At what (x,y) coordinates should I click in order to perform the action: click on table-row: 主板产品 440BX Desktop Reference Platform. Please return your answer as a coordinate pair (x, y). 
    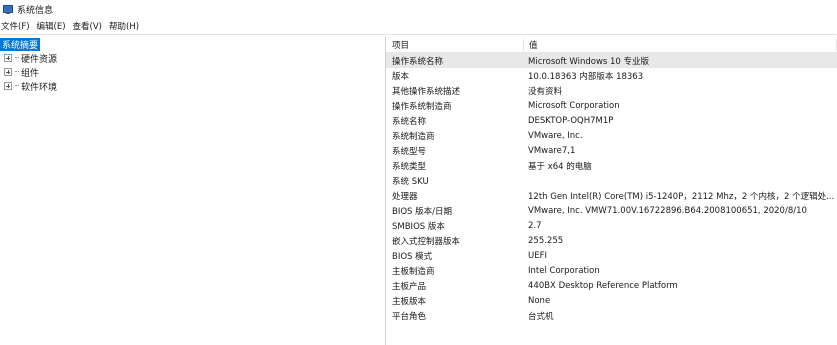
    Looking at the image, I should click on (611, 285).